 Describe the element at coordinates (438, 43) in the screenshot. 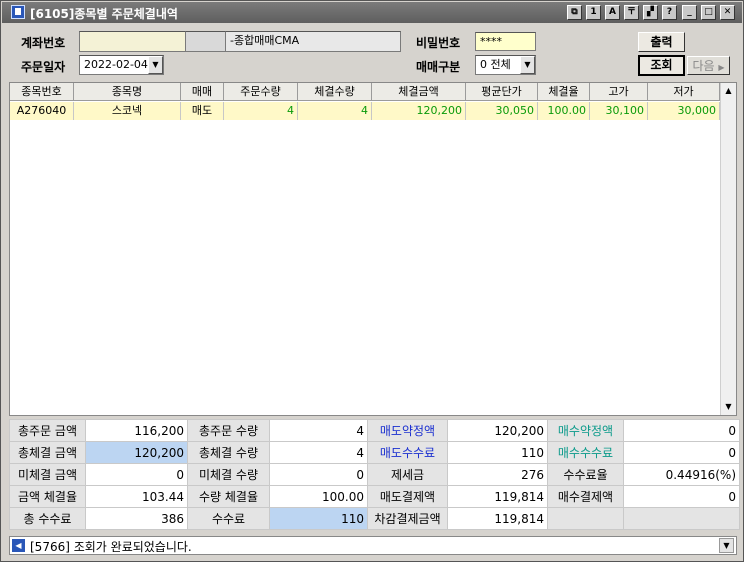

I see `password-label: 비밀번호` at that location.